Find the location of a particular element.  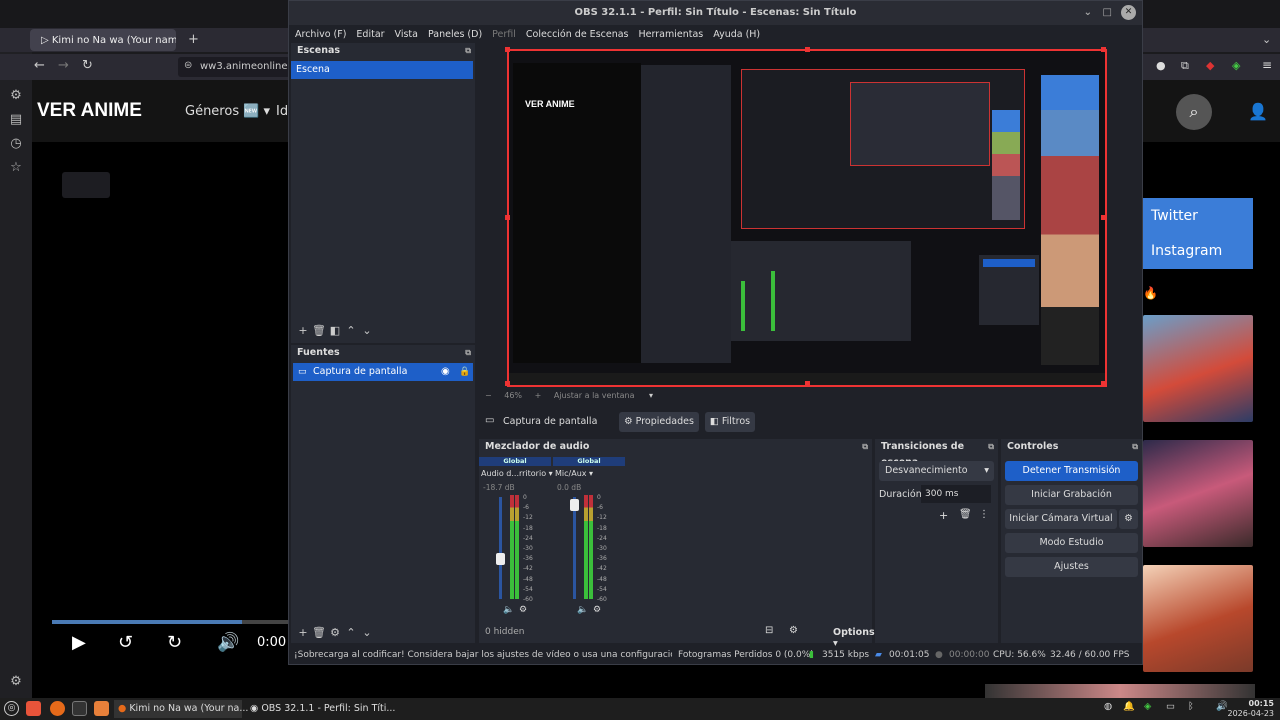

back-icon: ← is located at coordinates (39, 65).